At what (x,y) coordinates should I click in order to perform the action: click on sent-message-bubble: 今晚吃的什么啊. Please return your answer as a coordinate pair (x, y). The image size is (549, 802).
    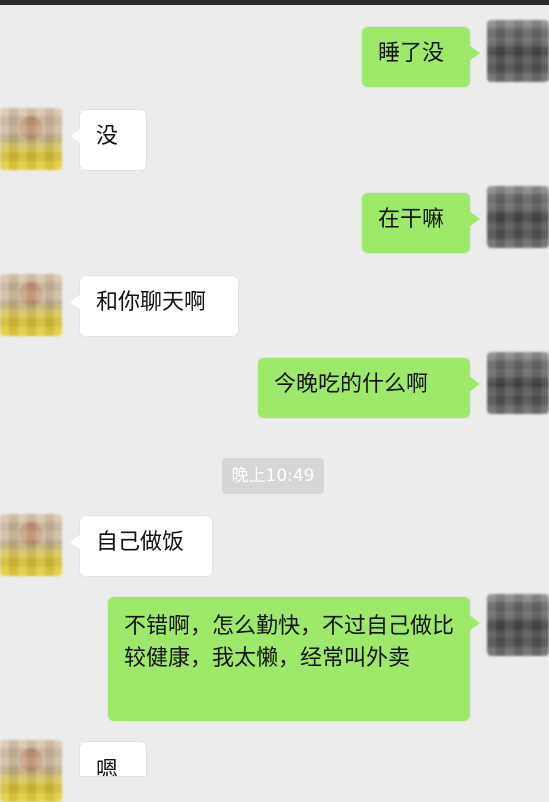
    Looking at the image, I should click on (369, 388).